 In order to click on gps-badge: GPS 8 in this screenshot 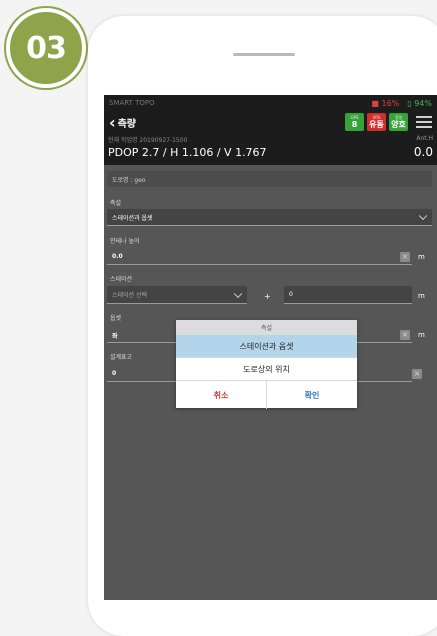, I will do `click(354, 122)`.